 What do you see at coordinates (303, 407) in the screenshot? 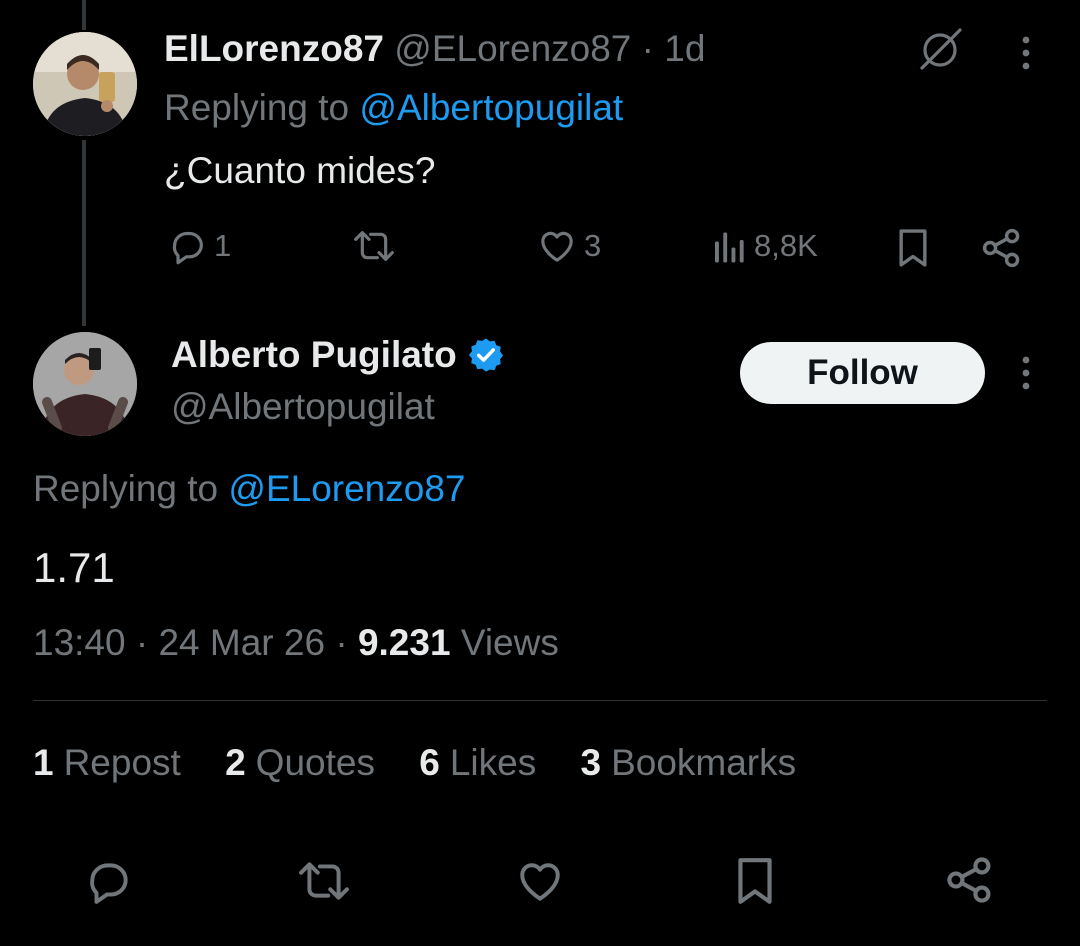
I see `main-handle: @Albertopugilat` at bounding box center [303, 407].